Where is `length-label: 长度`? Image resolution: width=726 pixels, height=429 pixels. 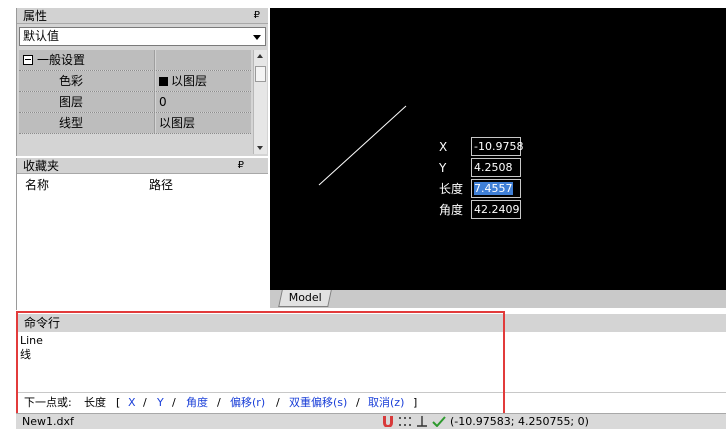 length-label: 长度 is located at coordinates (451, 189).